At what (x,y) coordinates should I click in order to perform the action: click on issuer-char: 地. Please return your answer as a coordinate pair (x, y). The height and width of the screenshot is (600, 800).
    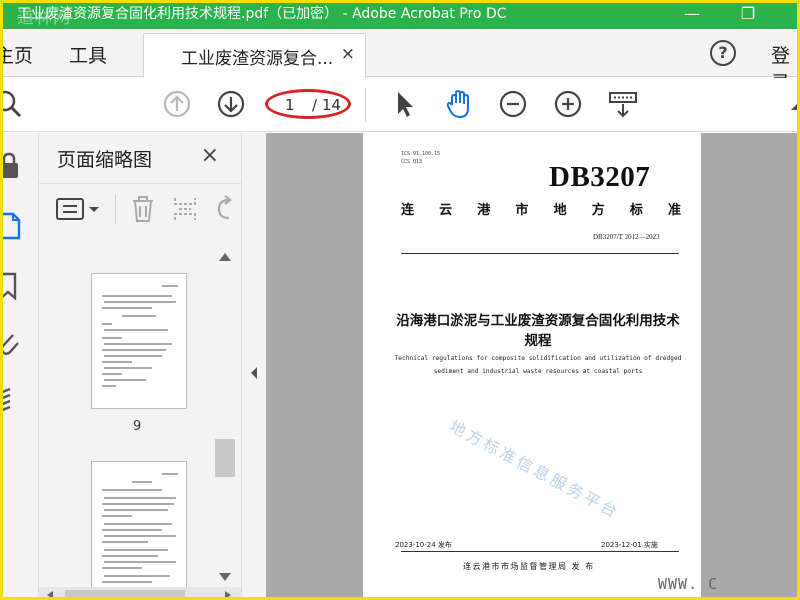
    Looking at the image, I should click on (560, 210).